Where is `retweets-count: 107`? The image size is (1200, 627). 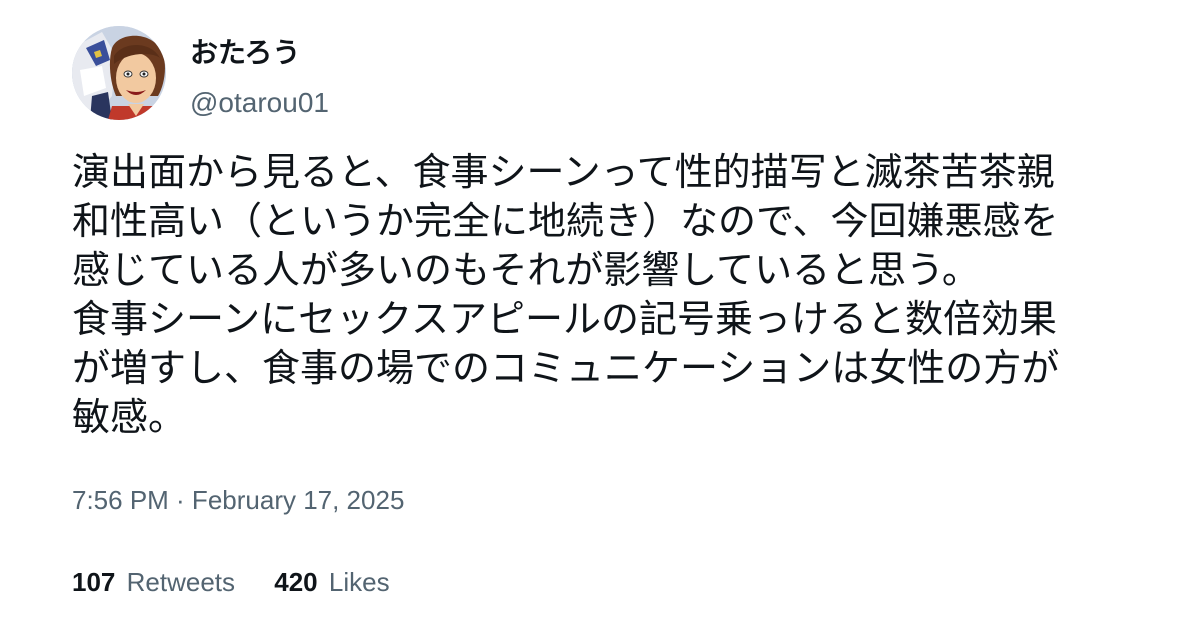
retweets-count: 107 is located at coordinates (94, 582).